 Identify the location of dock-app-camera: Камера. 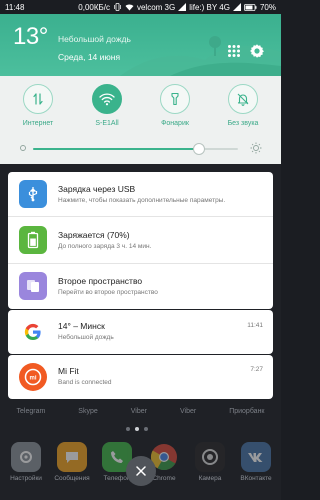
(210, 467).